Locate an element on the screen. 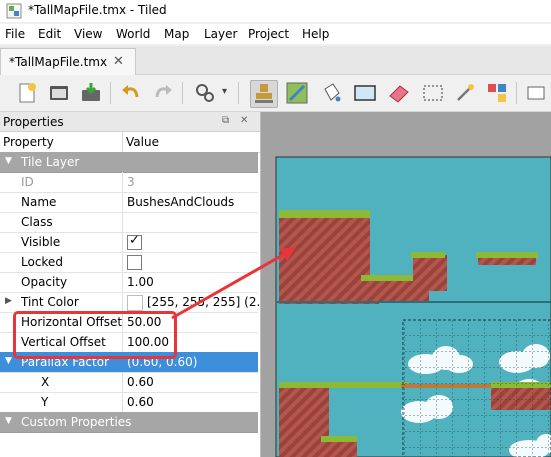  bucket-fill-icon is located at coordinates (331, 93).